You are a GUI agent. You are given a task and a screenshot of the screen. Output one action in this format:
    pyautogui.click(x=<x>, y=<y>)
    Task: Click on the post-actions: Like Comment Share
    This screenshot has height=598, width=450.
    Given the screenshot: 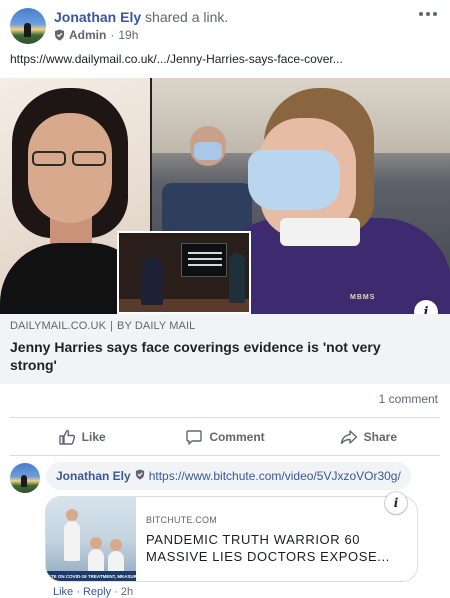 What is the action you would take?
    pyautogui.click(x=225, y=437)
    